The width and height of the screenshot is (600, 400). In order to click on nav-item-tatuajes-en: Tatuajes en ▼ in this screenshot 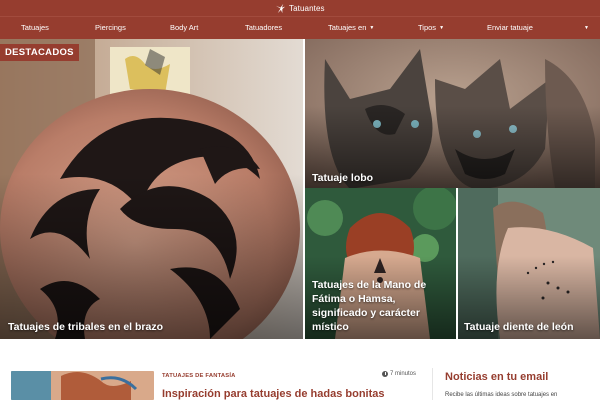, I will do `click(351, 28)`.